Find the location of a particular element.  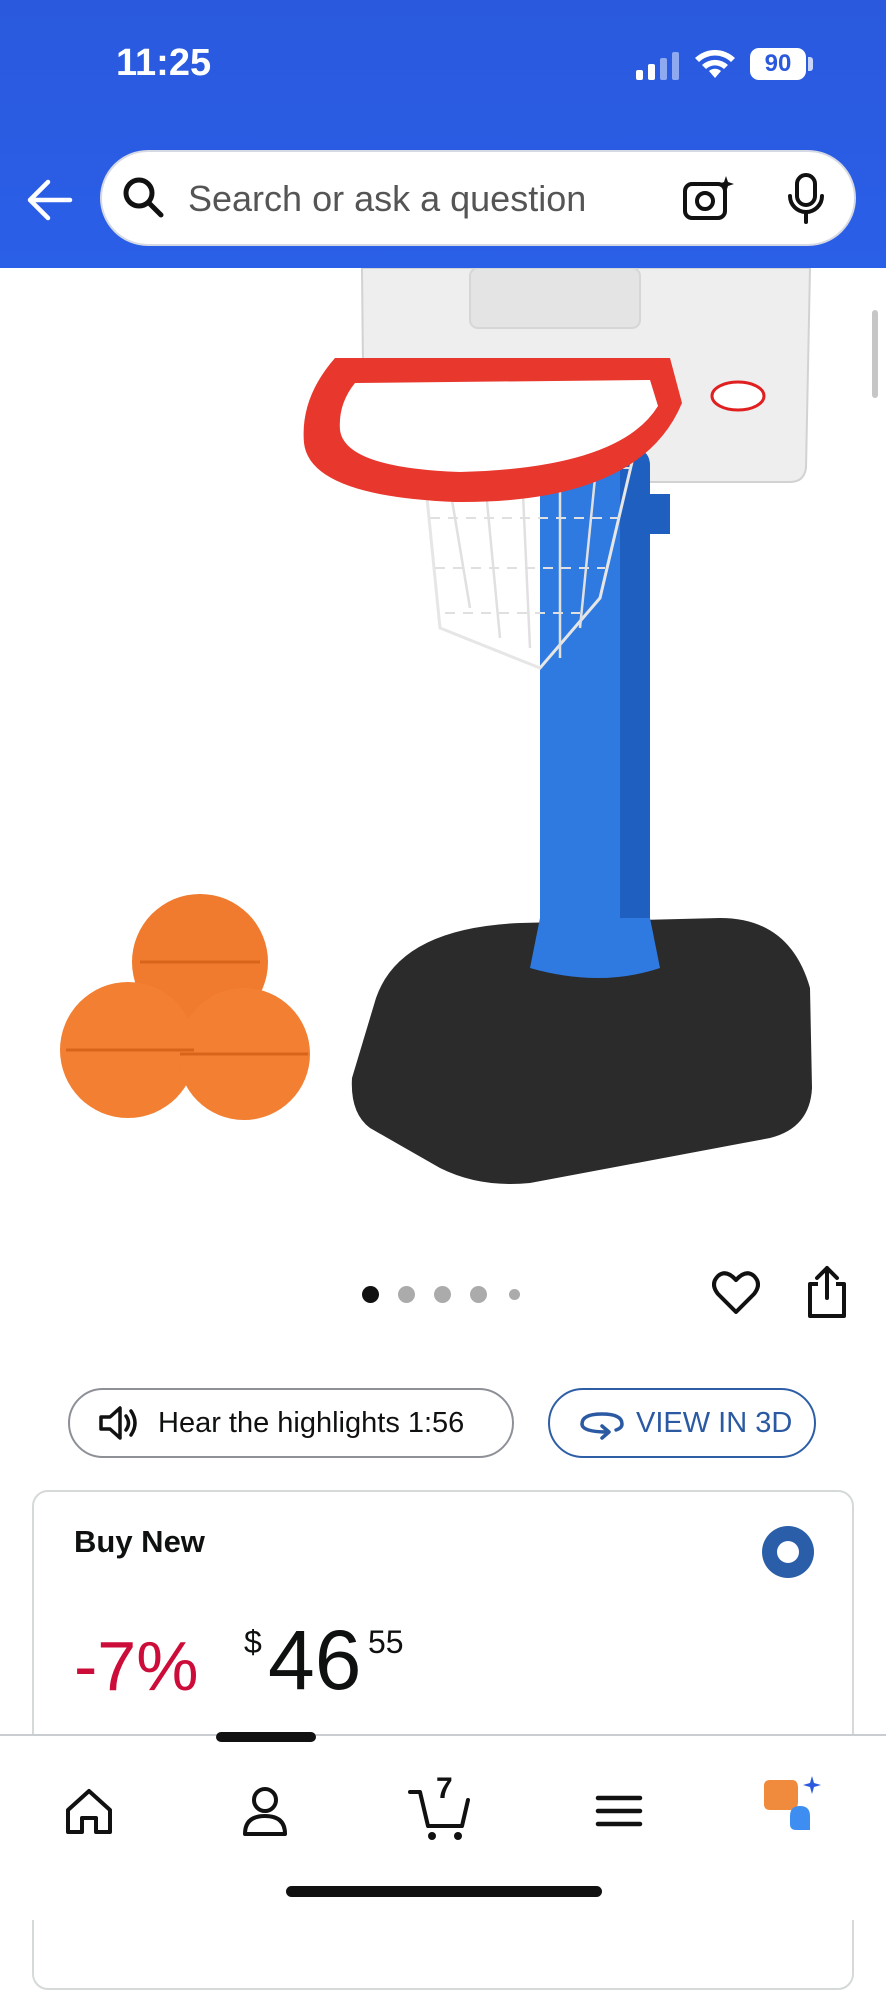

search-icon is located at coordinates (143, 197).